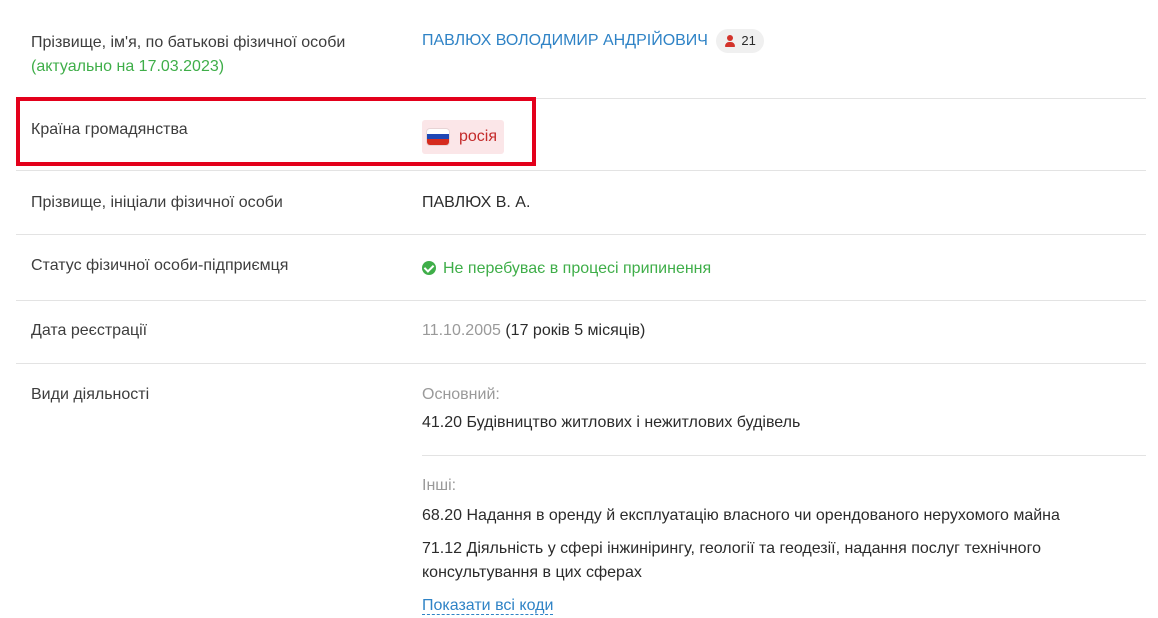  I want to click on registration-value: 11.10.2005 (17 років 5 місяців), so click(533, 331).